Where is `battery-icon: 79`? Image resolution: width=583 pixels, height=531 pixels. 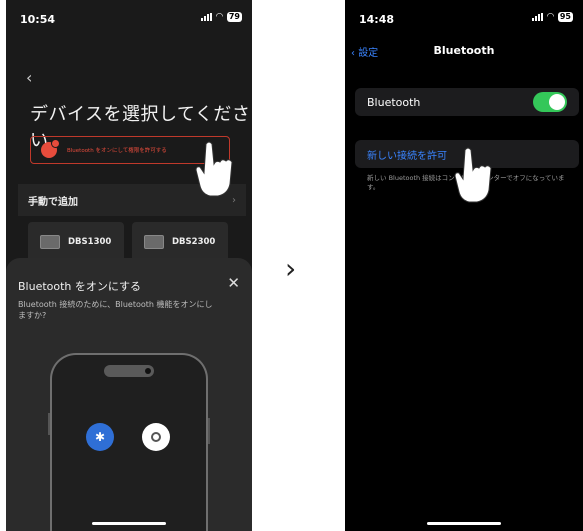 battery-icon: 79 is located at coordinates (234, 17).